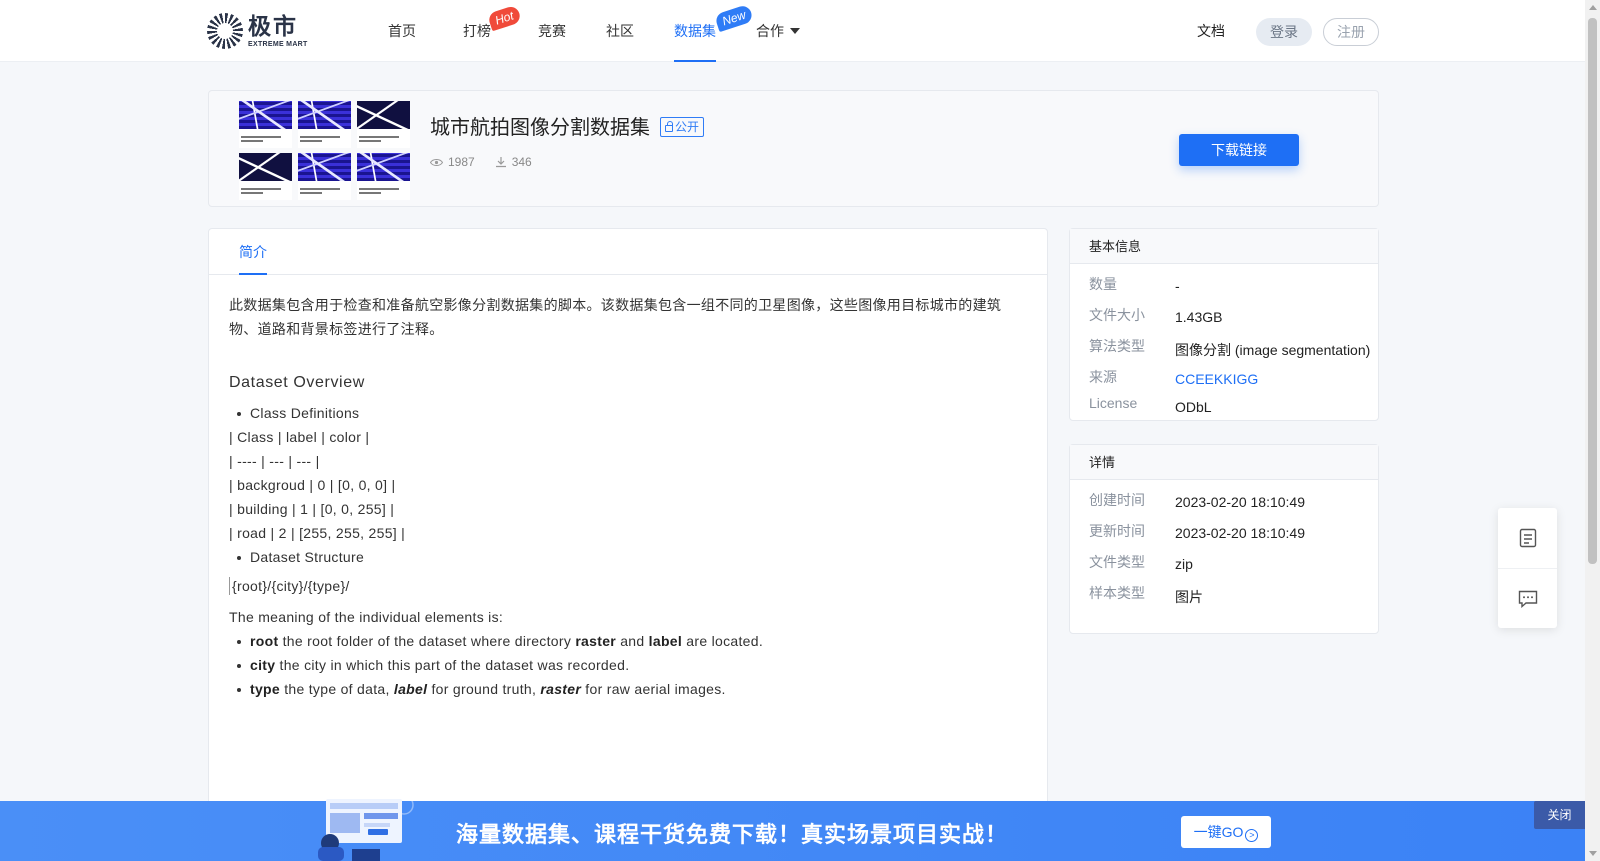 The height and width of the screenshot is (861, 1600). I want to click on register-button: 注册, so click(1351, 32).